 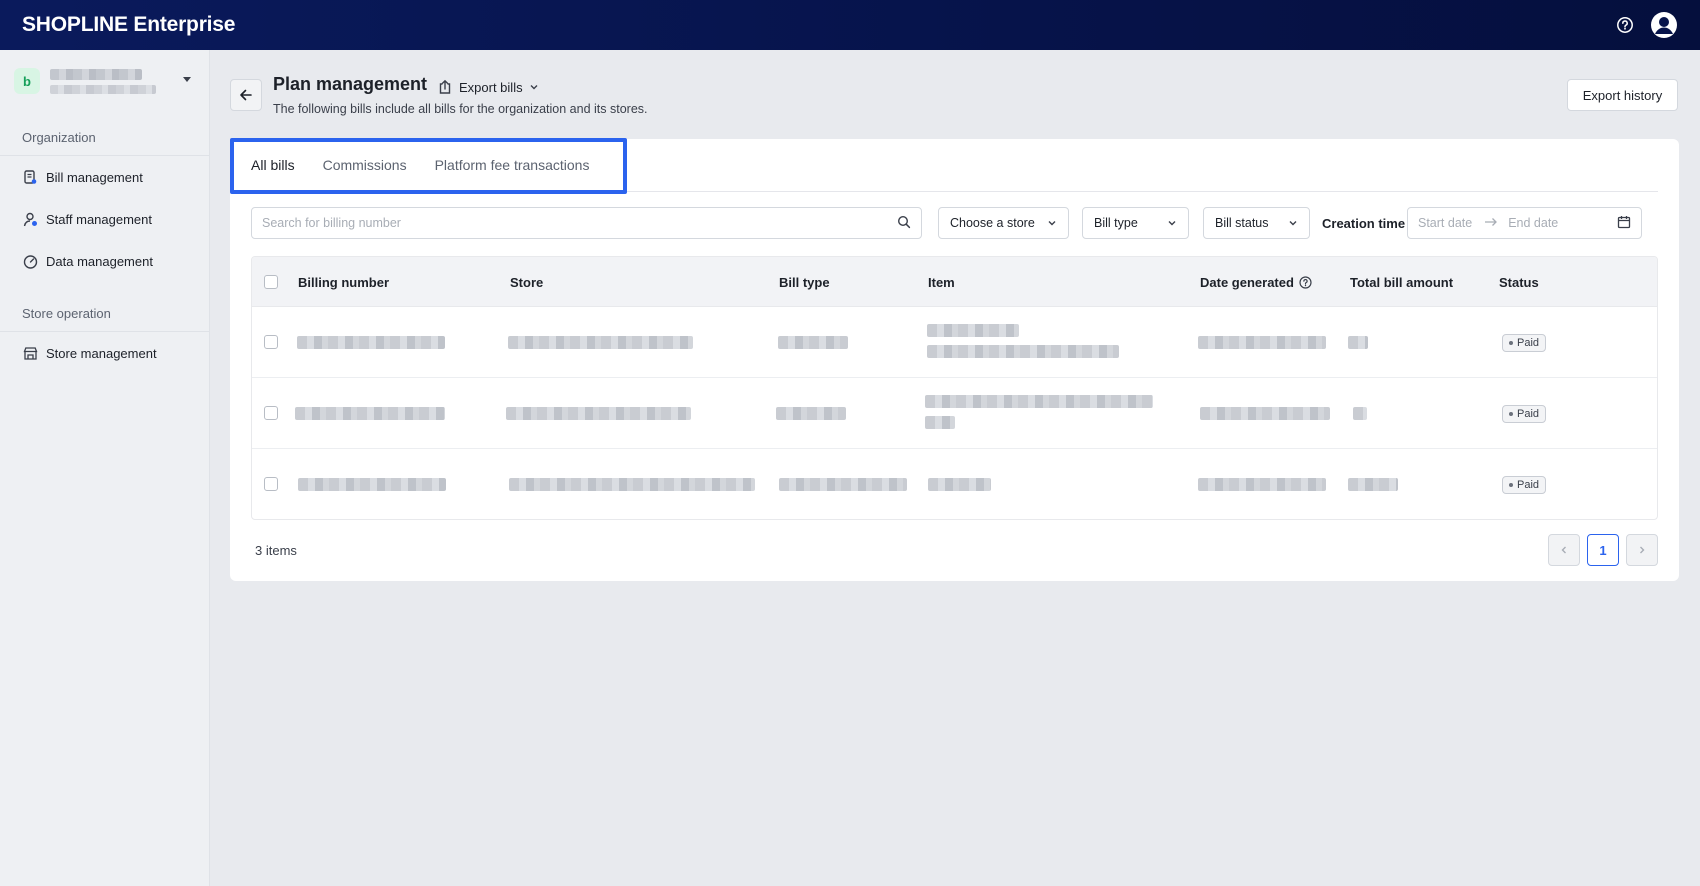 I want to click on next-page-button, so click(x=1642, y=550).